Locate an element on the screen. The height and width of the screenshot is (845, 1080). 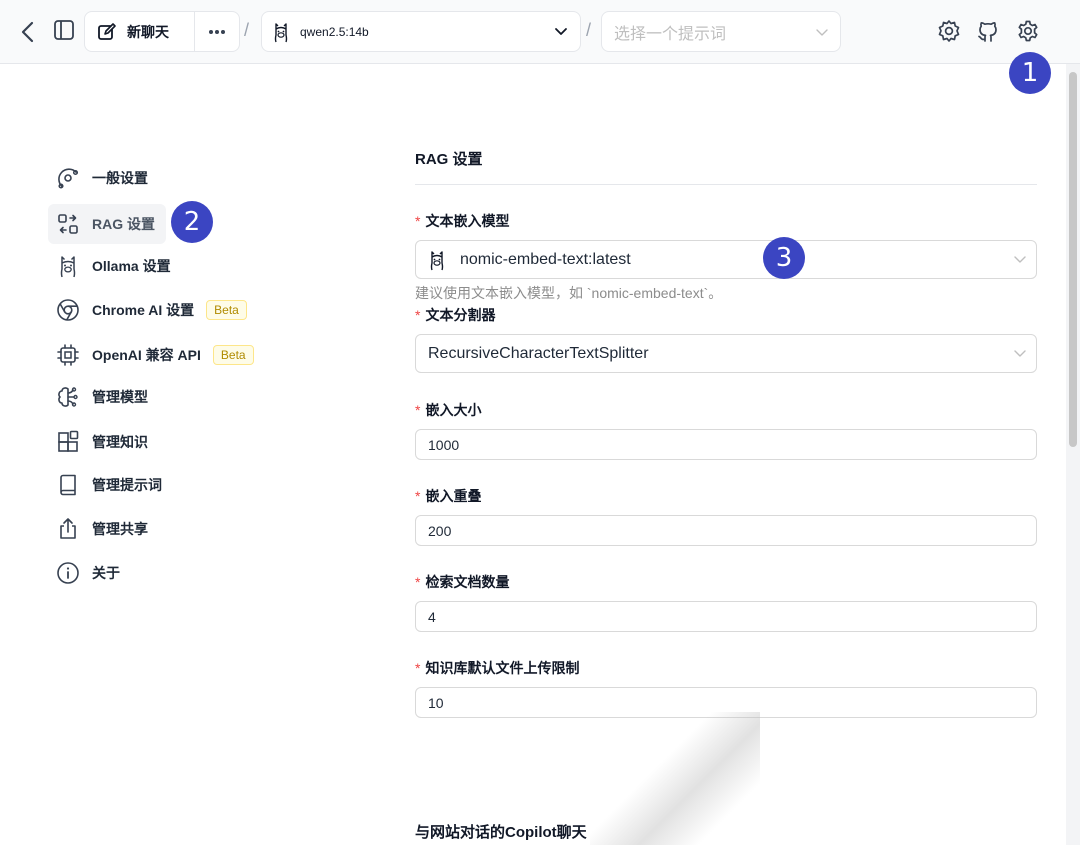
more-dots-icon is located at coordinates (217, 31).